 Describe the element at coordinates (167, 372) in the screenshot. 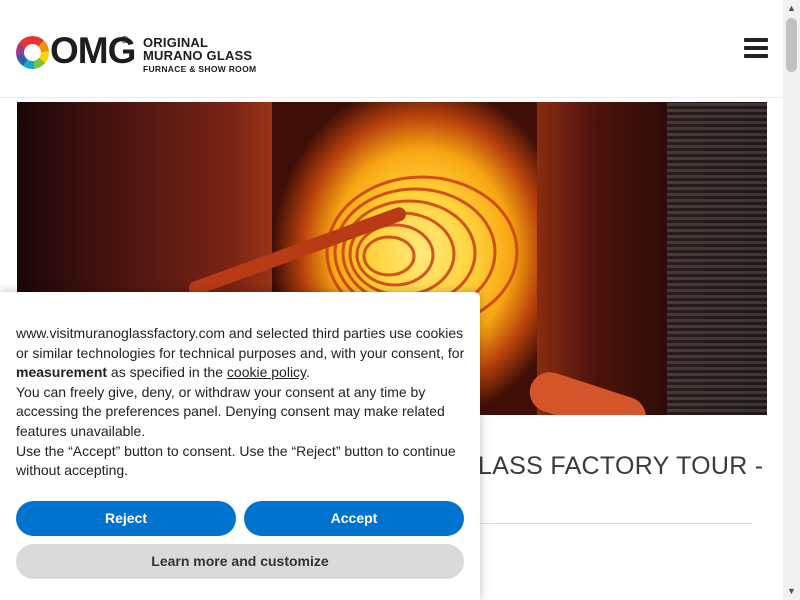

I see `cookie-text-mid: as specified in the` at that location.